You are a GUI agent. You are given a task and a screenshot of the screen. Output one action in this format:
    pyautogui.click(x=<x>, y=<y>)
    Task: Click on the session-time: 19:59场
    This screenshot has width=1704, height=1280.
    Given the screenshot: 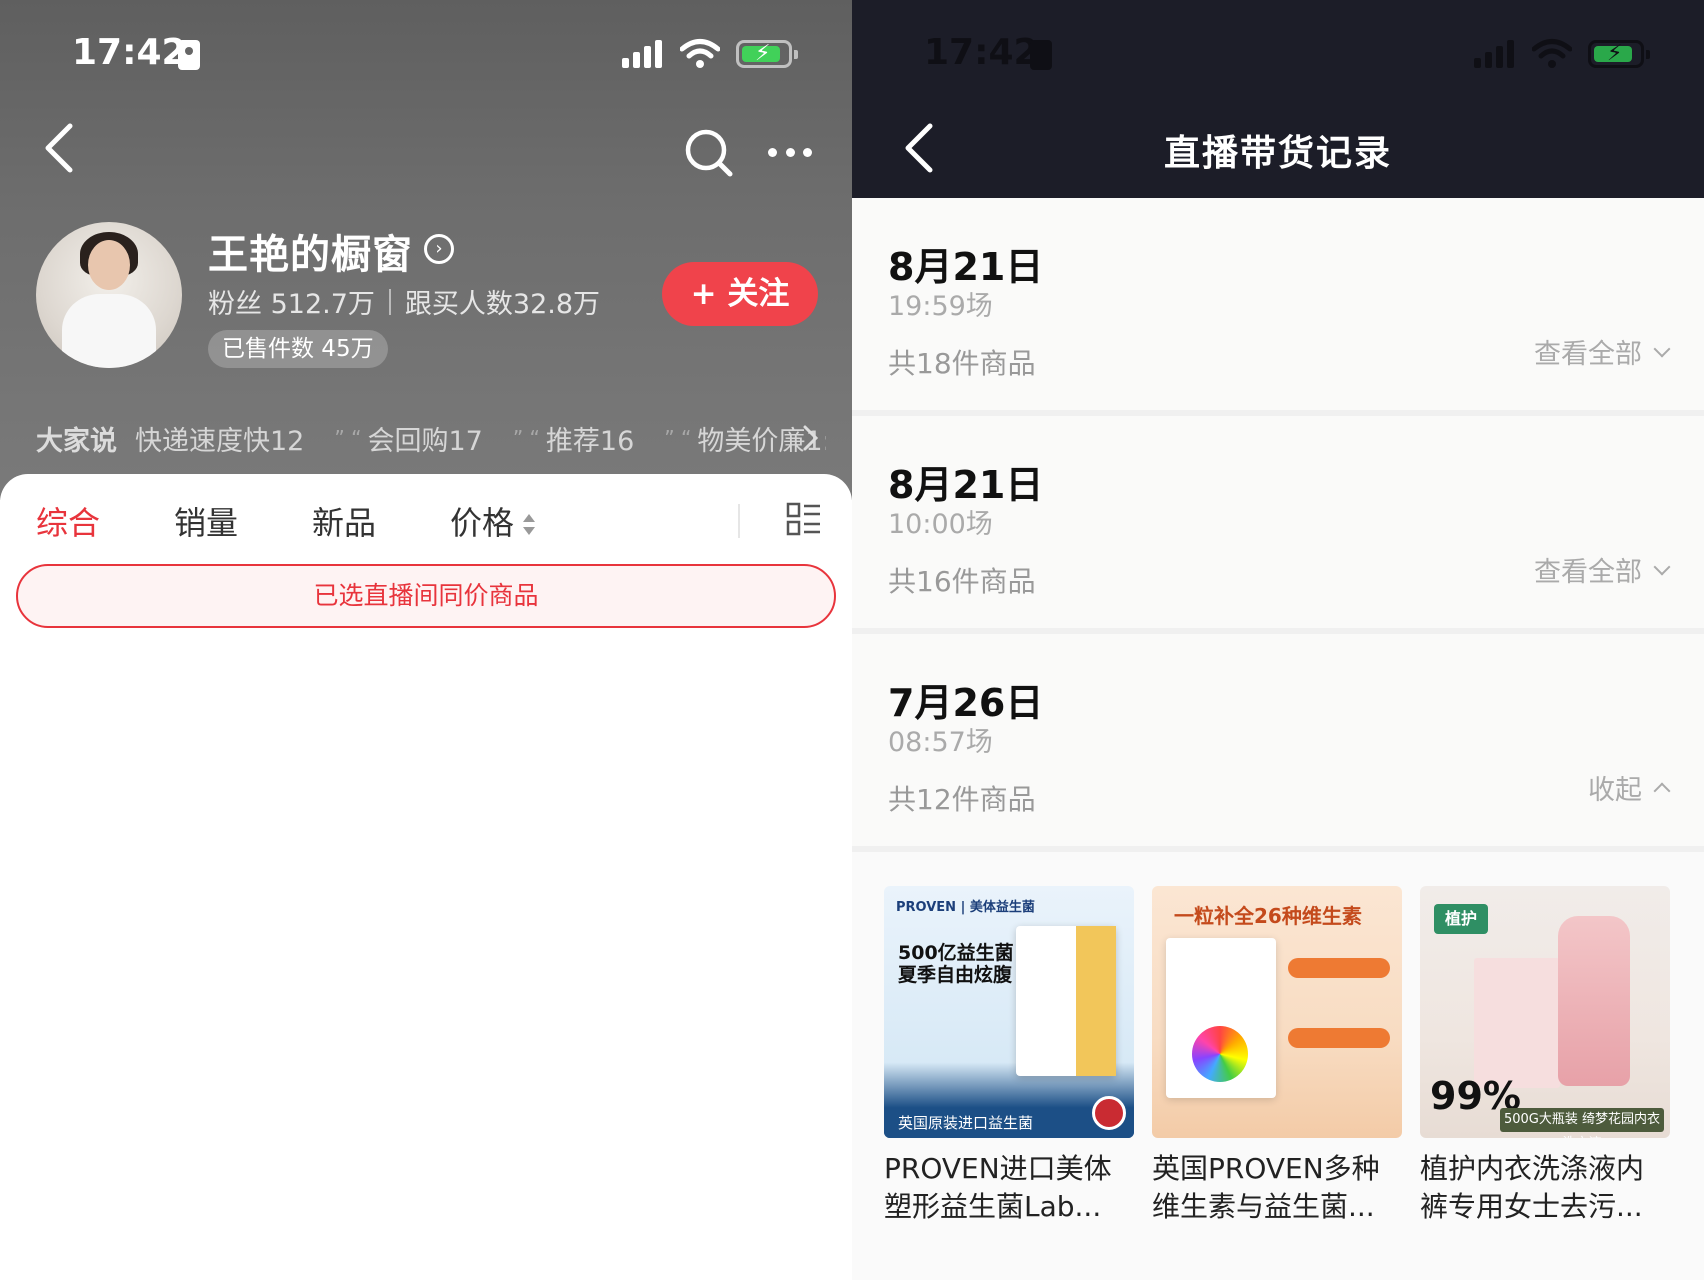 What is the action you would take?
    pyautogui.click(x=940, y=306)
    